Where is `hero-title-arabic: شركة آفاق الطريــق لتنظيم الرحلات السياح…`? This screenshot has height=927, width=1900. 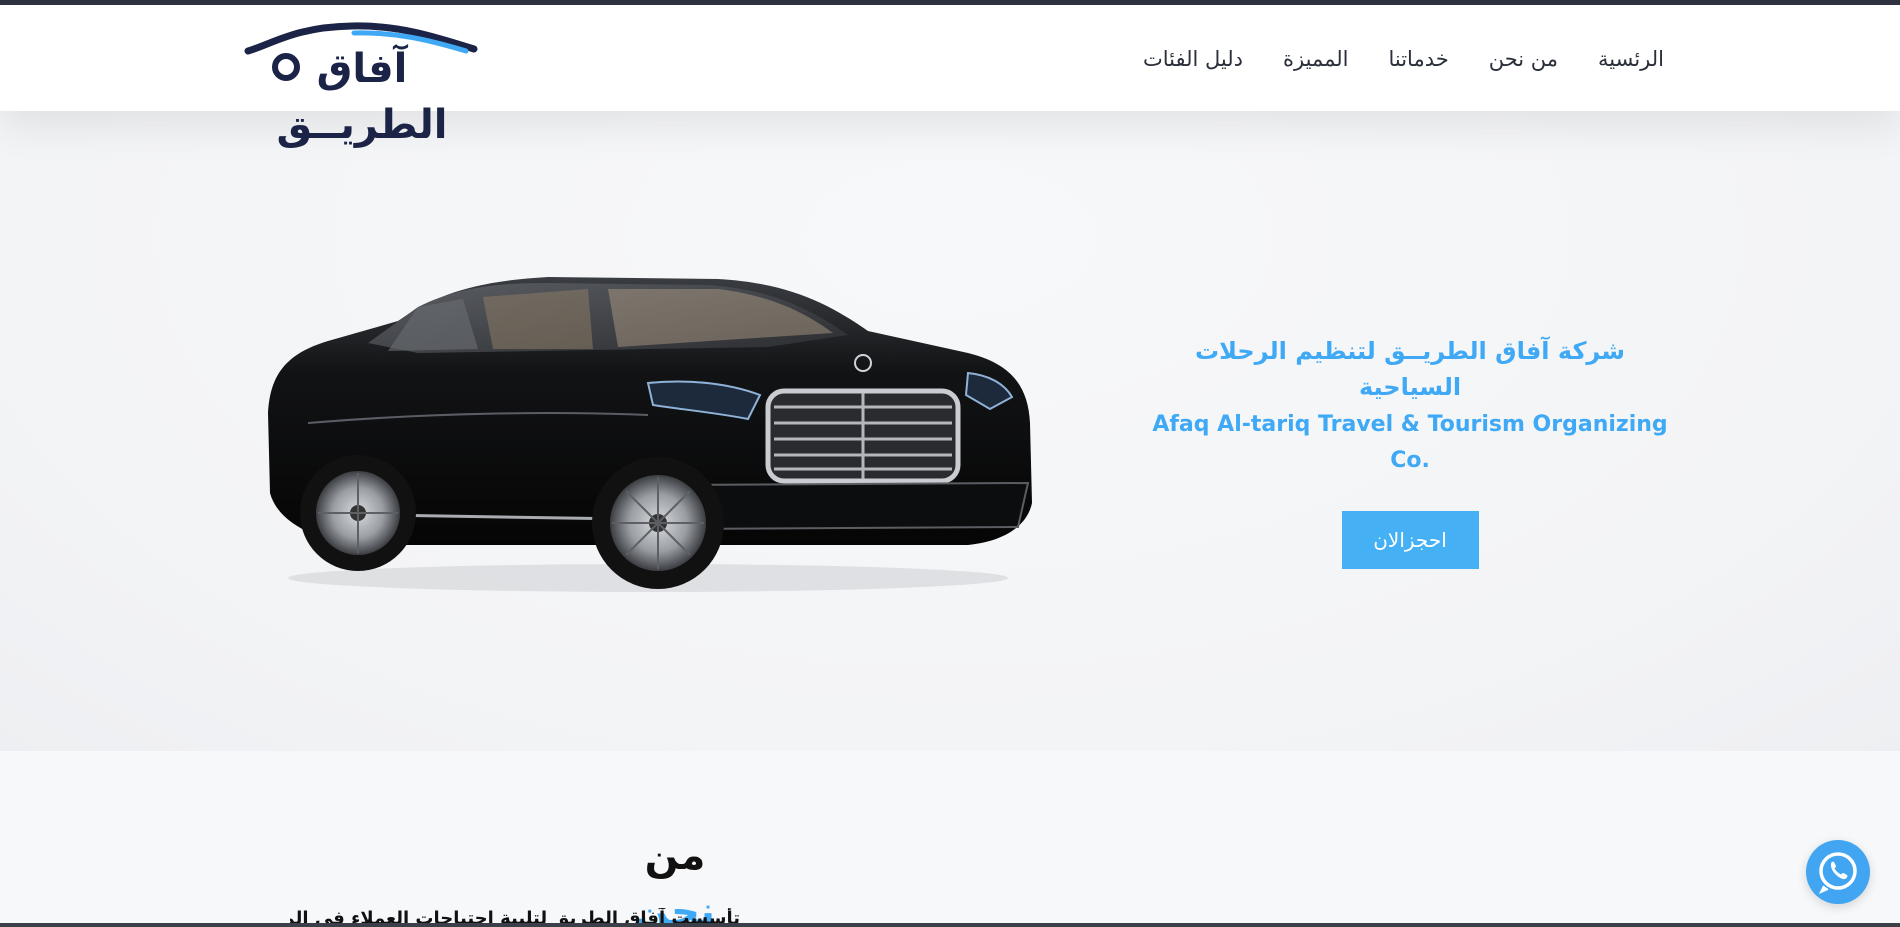 hero-title-arabic: شركة آفاق الطريــق لتنظيم الرحلات السياح… is located at coordinates (1410, 369).